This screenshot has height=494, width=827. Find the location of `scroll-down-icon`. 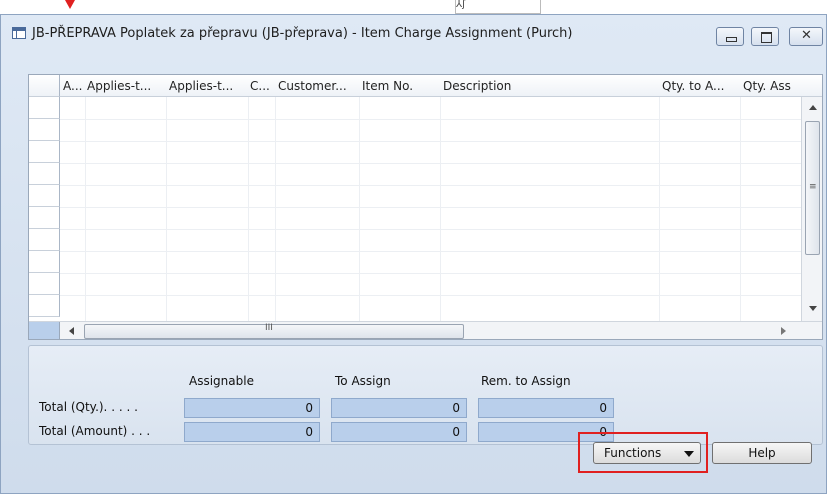

scroll-down-icon is located at coordinates (813, 308).